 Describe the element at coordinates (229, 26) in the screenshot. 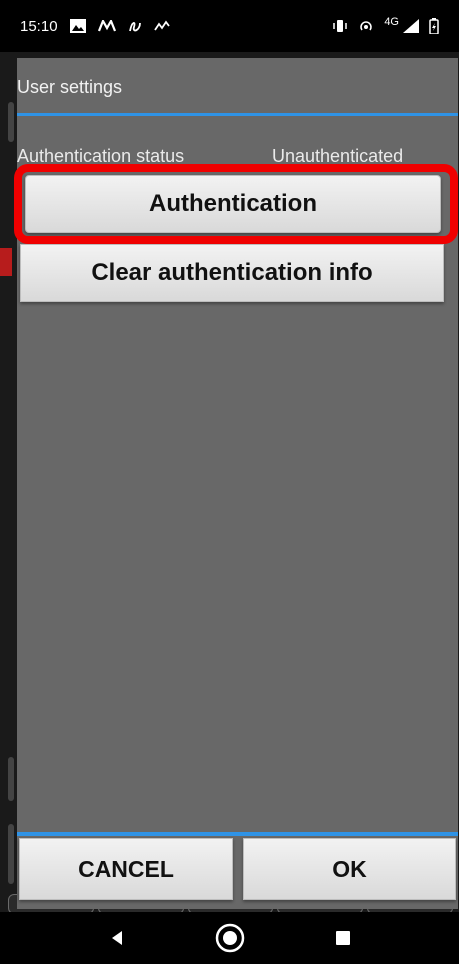

I see `status-bar: 15:10 4G` at that location.